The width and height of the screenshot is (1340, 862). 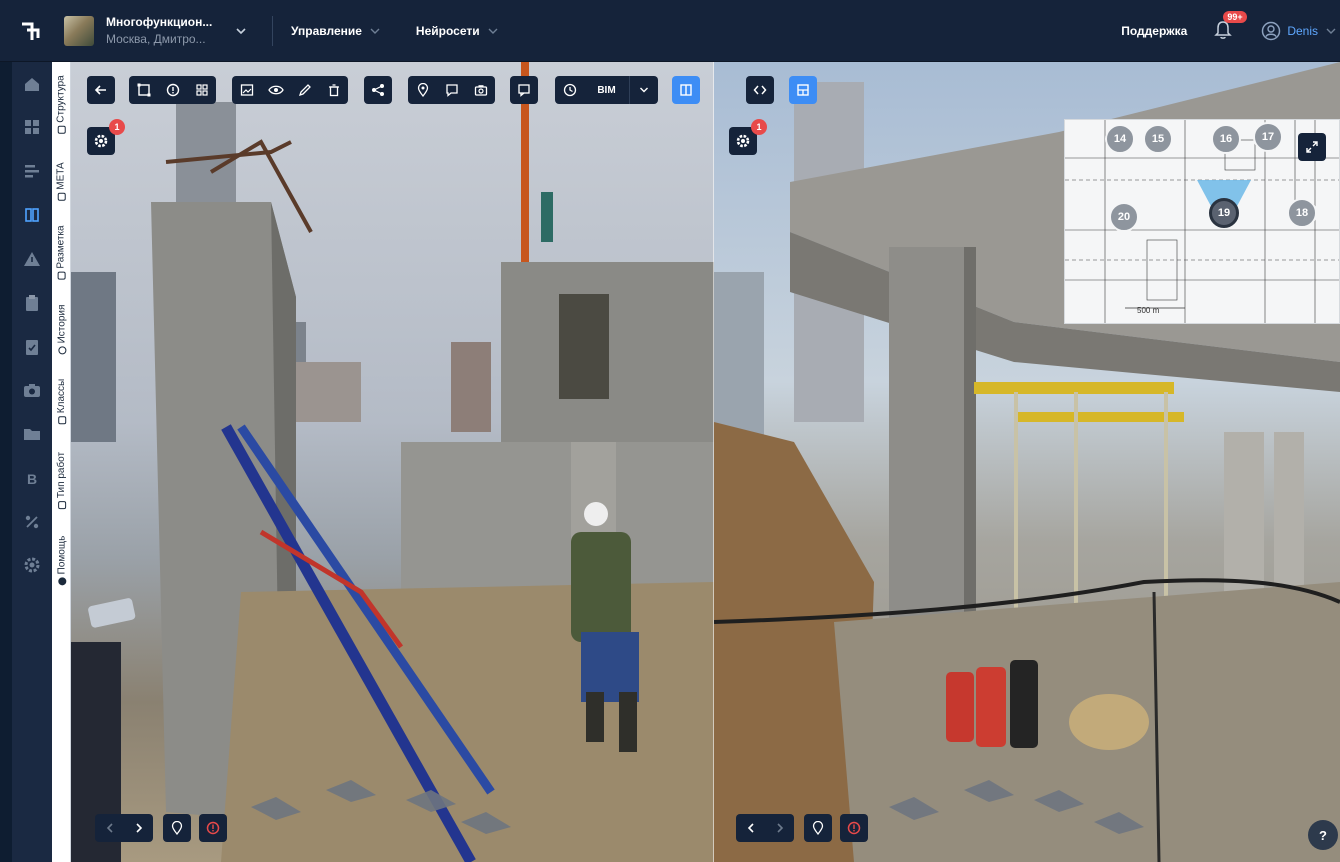 I want to click on share-icon, so click(x=378, y=90).